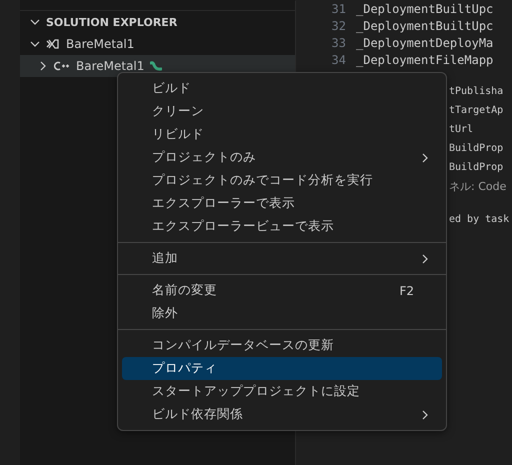 The width and height of the screenshot is (512, 465). What do you see at coordinates (282, 134) in the screenshot?
I see `menu-item: リビルド` at bounding box center [282, 134].